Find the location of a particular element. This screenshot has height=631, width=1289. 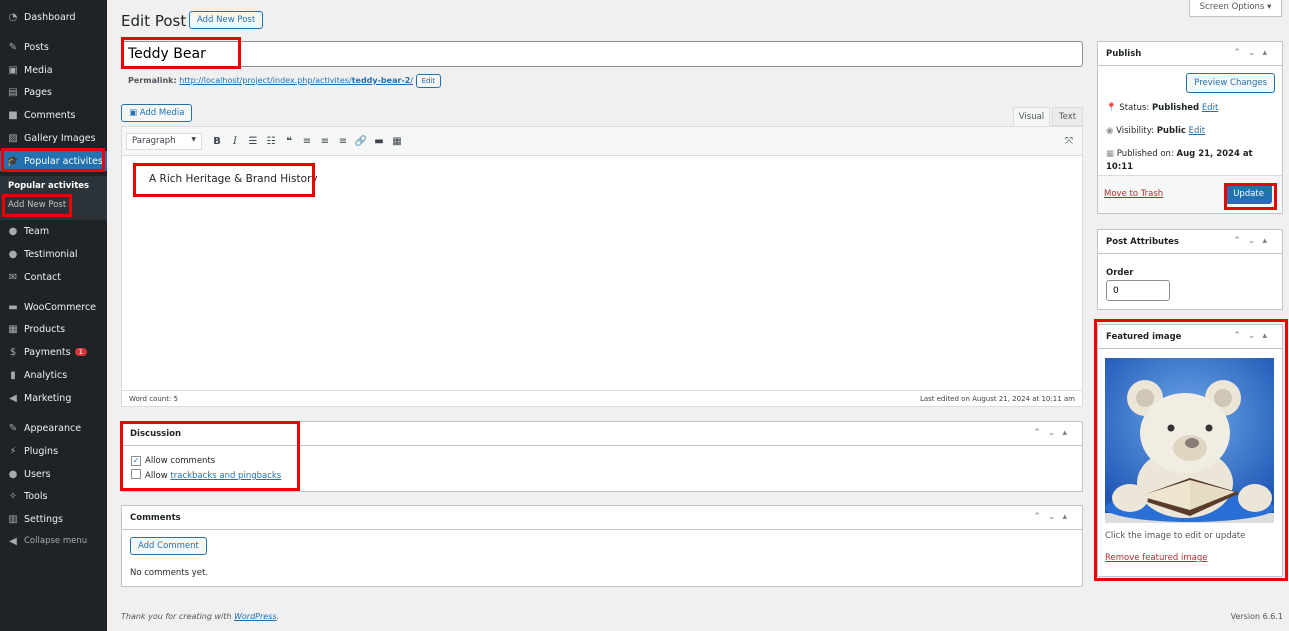

edit-status-link: Edit is located at coordinates (1210, 108).